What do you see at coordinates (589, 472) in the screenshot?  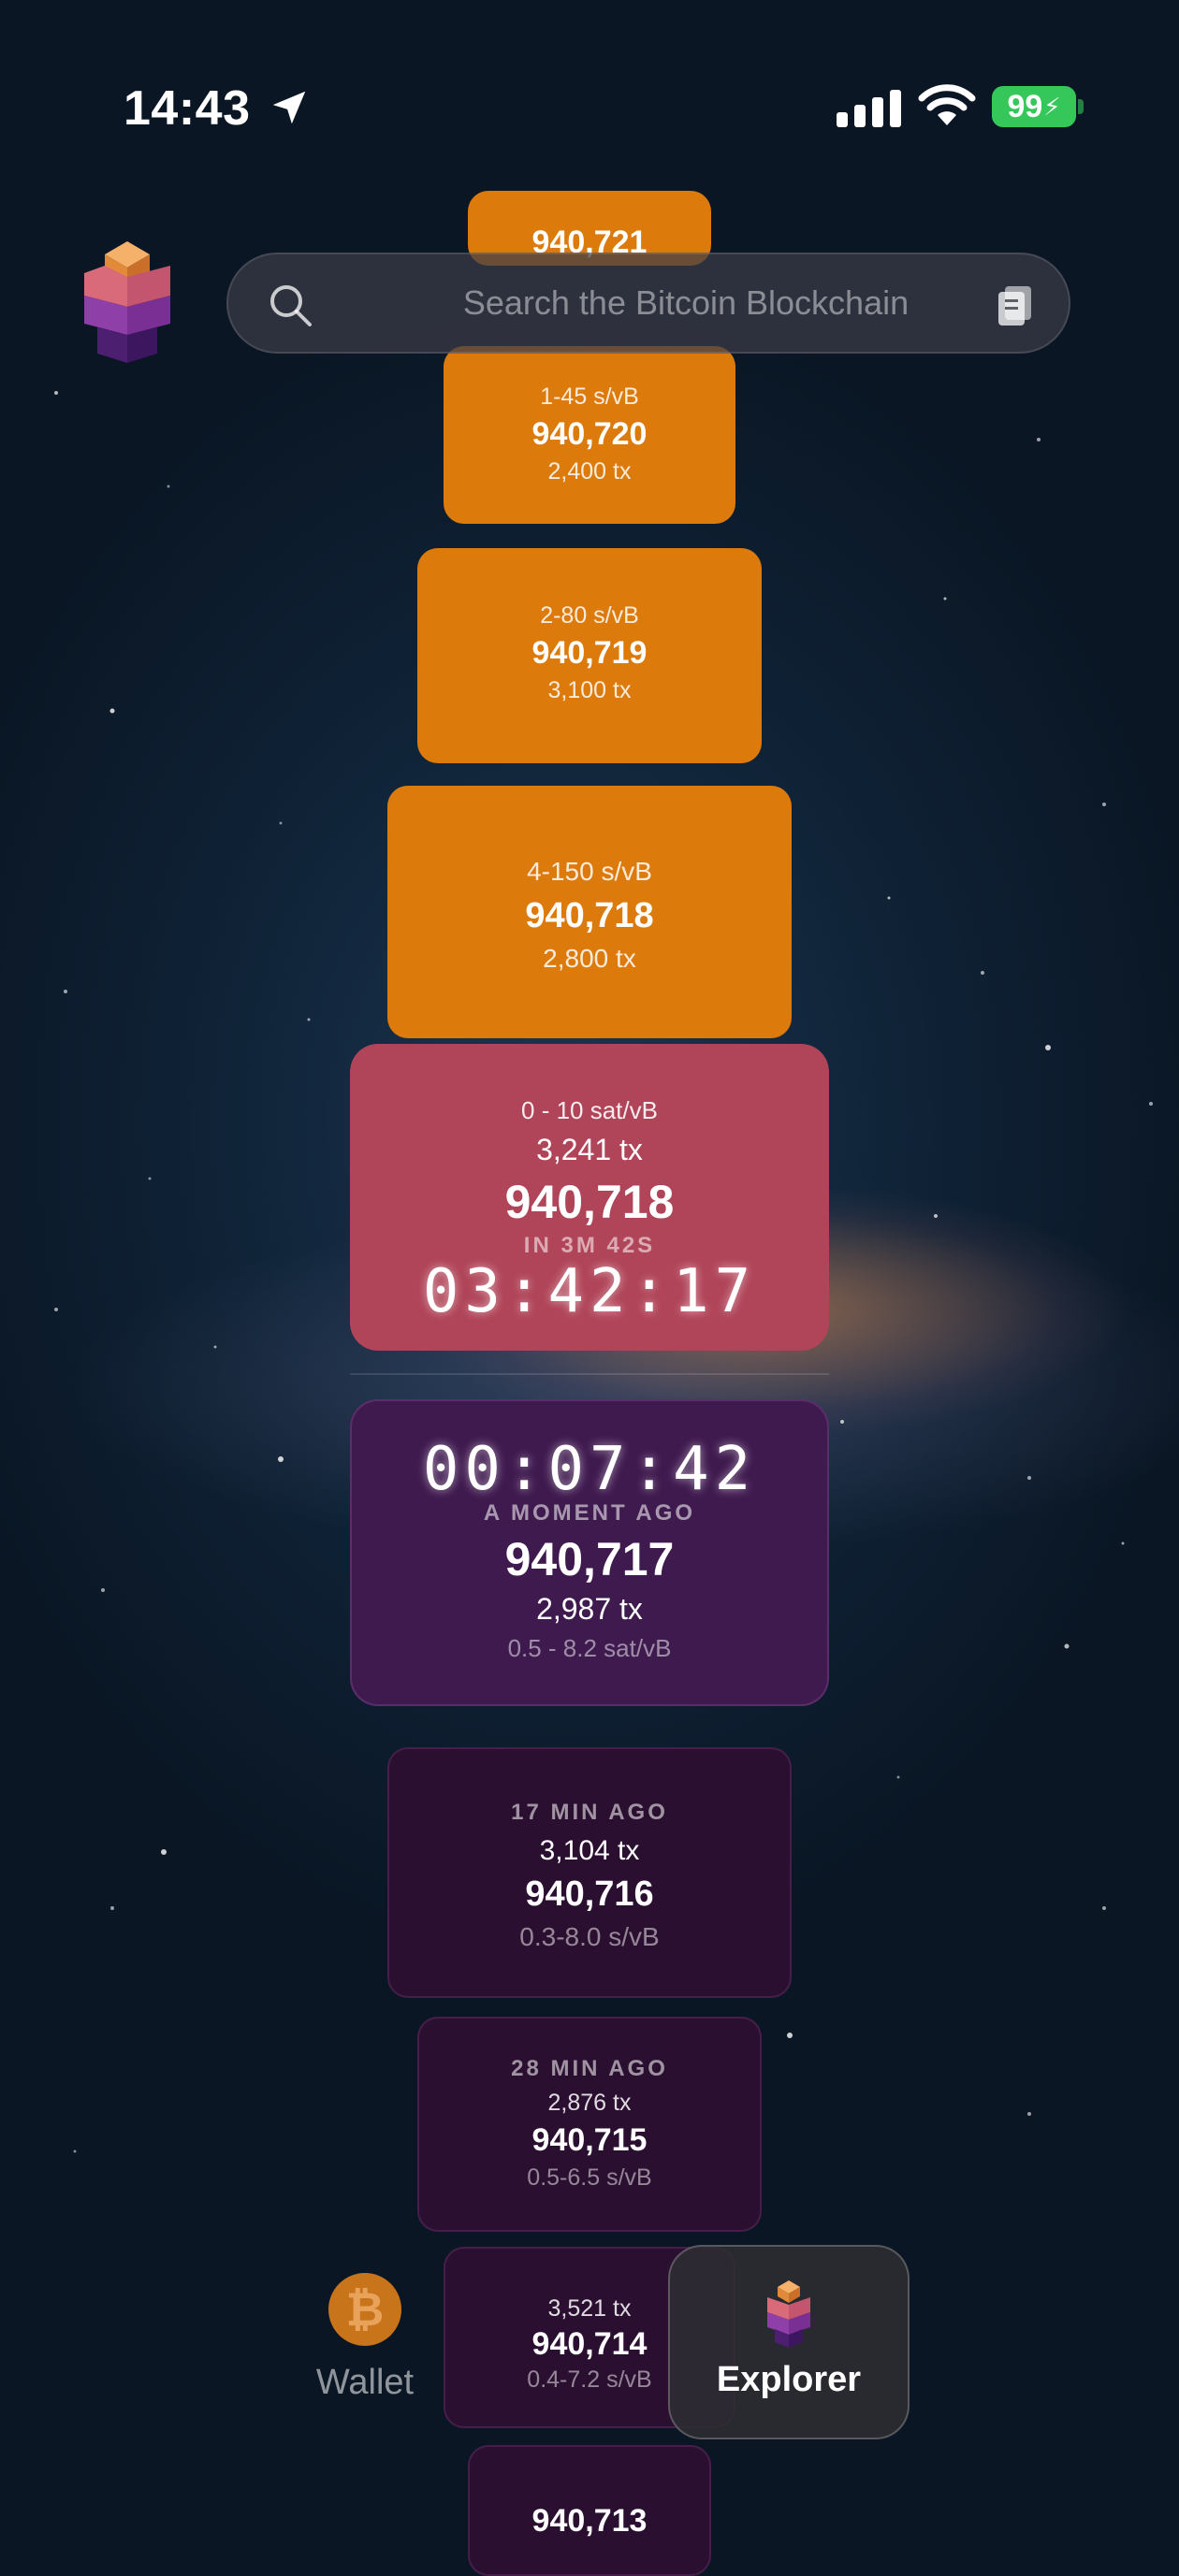 I see `block-tx-count: 2,400 tx` at bounding box center [589, 472].